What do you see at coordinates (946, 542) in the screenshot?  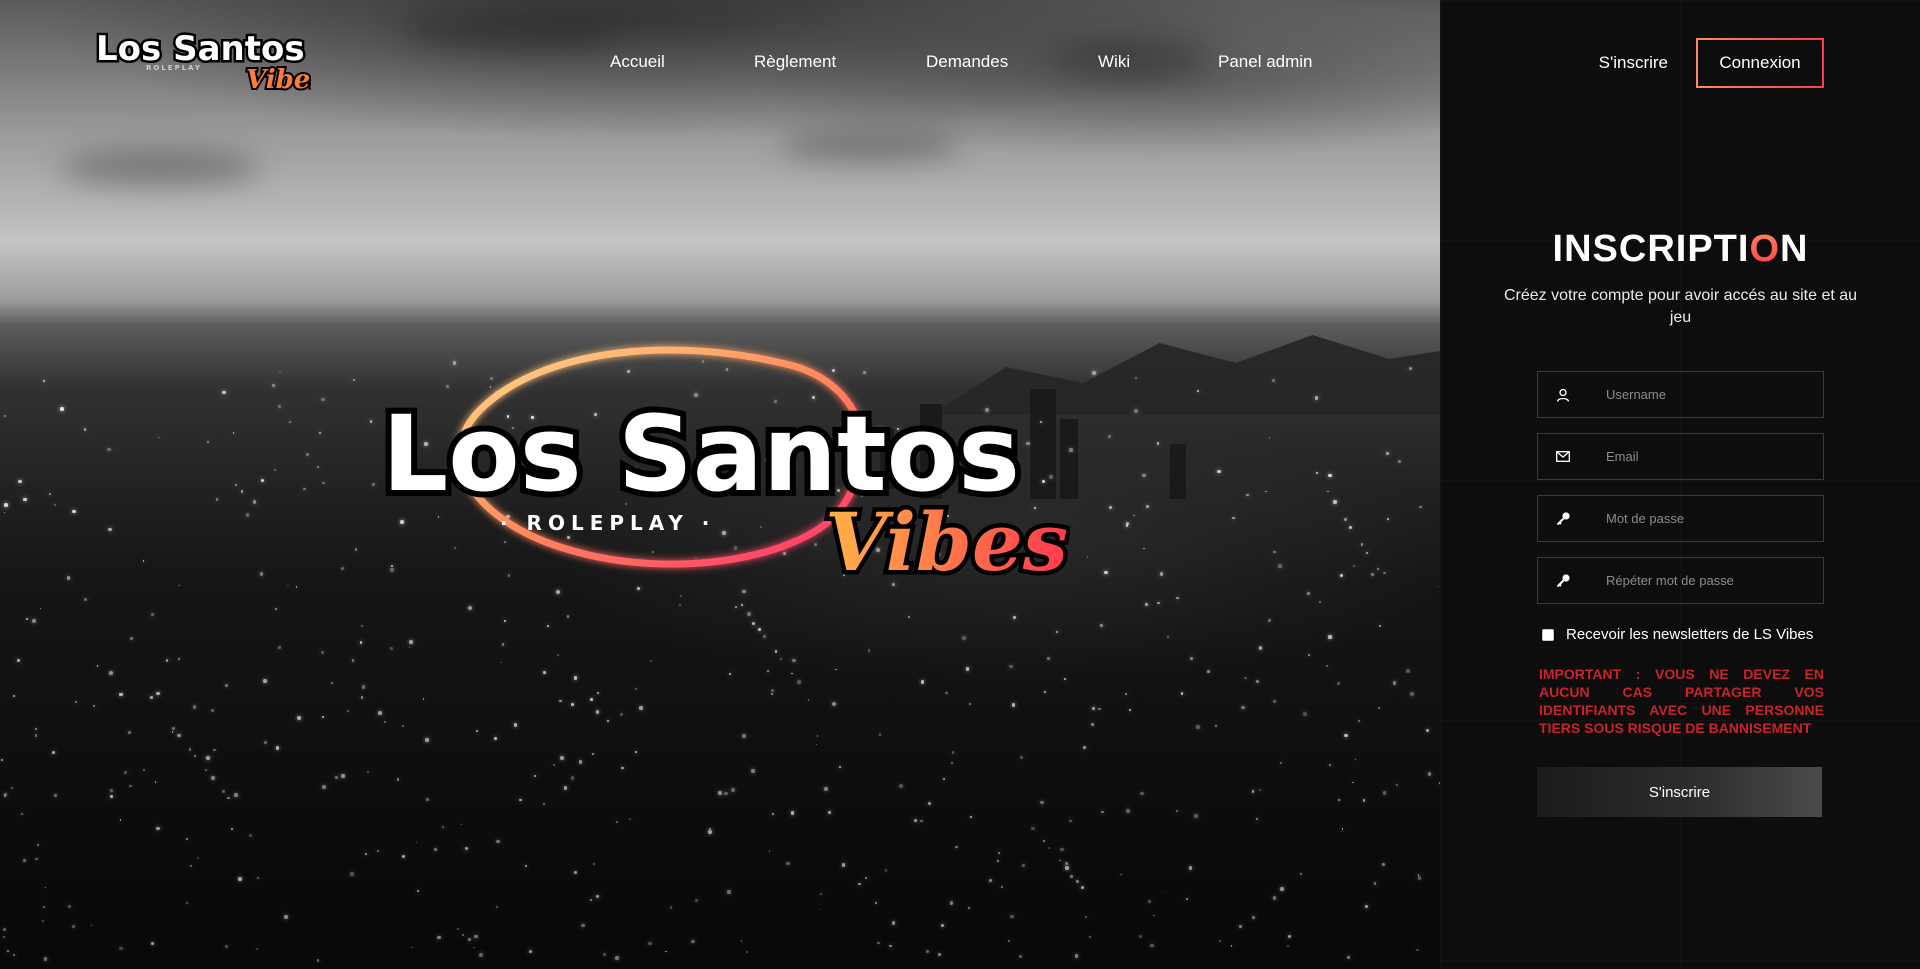 I see `hero-logo-script: Vibes` at bounding box center [946, 542].